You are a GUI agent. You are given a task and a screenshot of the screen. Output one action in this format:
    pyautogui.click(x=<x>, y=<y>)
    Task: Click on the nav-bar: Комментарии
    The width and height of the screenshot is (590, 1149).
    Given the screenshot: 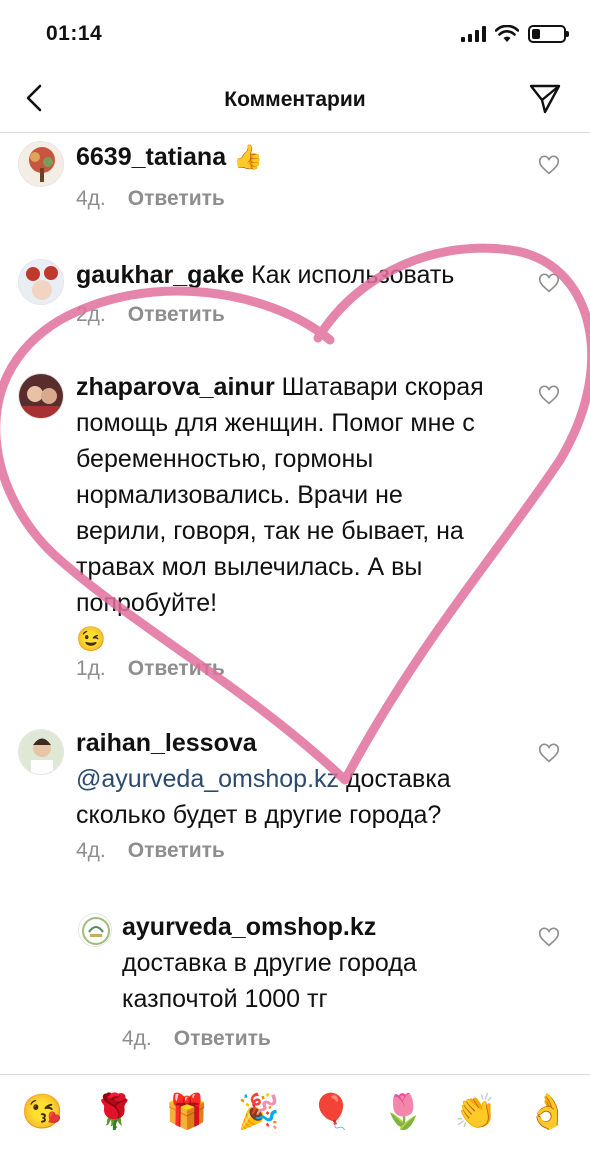 What is the action you would take?
    pyautogui.click(x=295, y=101)
    